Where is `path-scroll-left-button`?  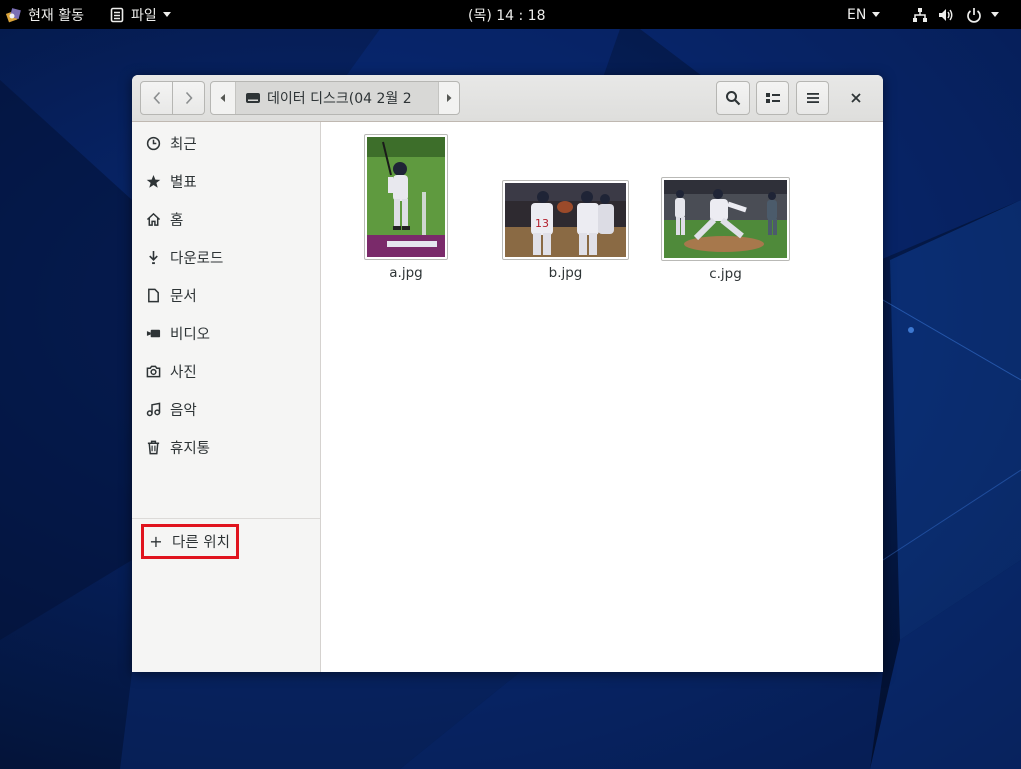 path-scroll-left-button is located at coordinates (223, 98).